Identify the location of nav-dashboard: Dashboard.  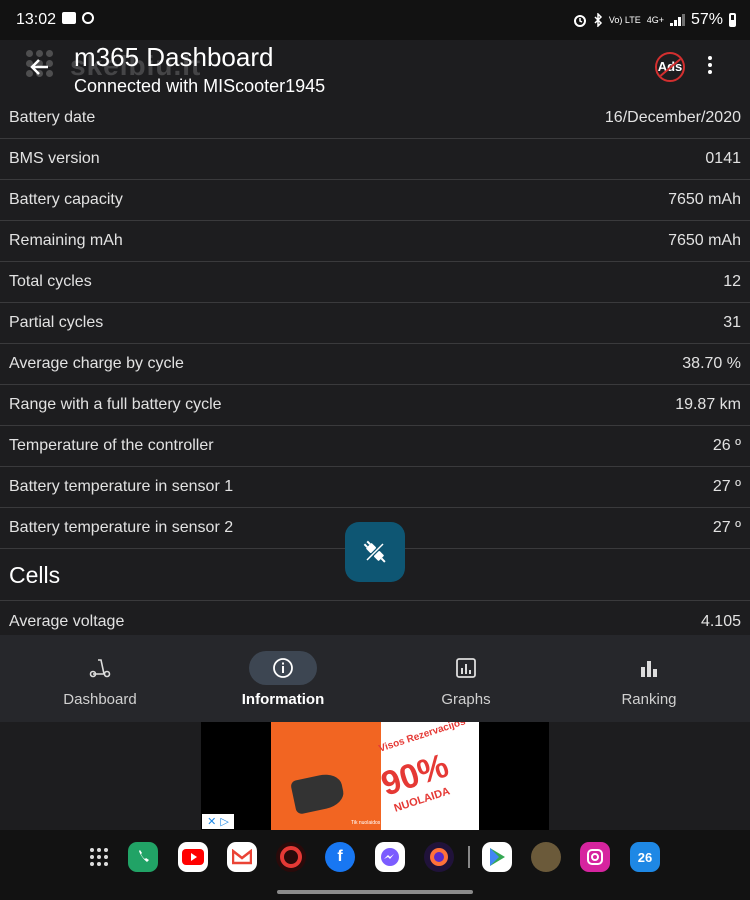
(100, 678).